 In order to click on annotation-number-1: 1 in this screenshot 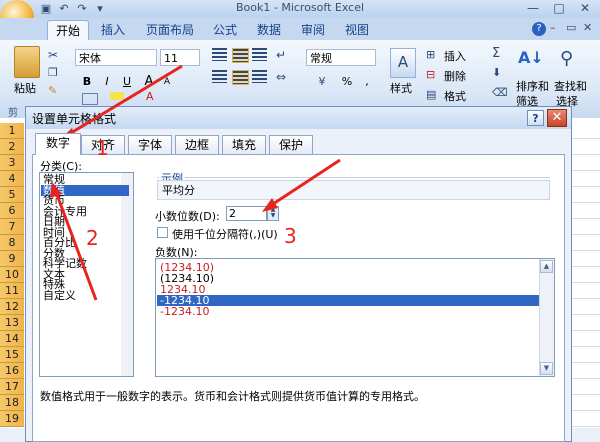, I will do `click(102, 148)`.